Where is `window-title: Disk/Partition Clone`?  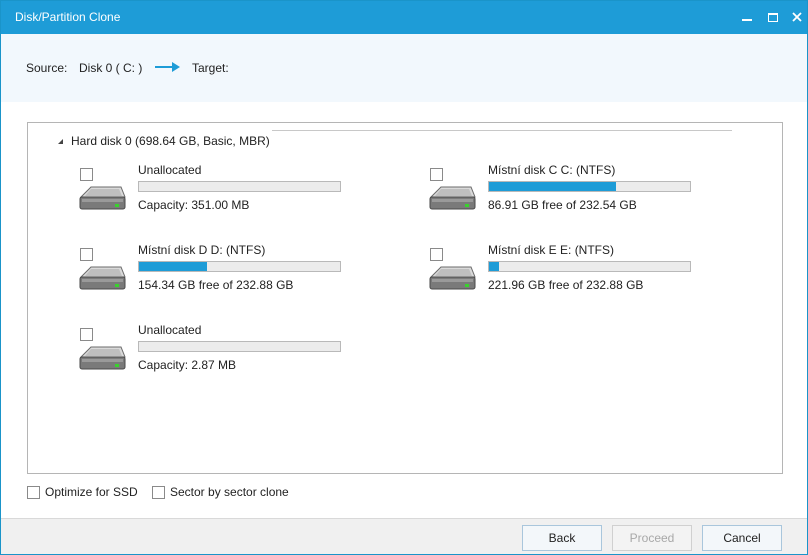
window-title: Disk/Partition Clone is located at coordinates (68, 17).